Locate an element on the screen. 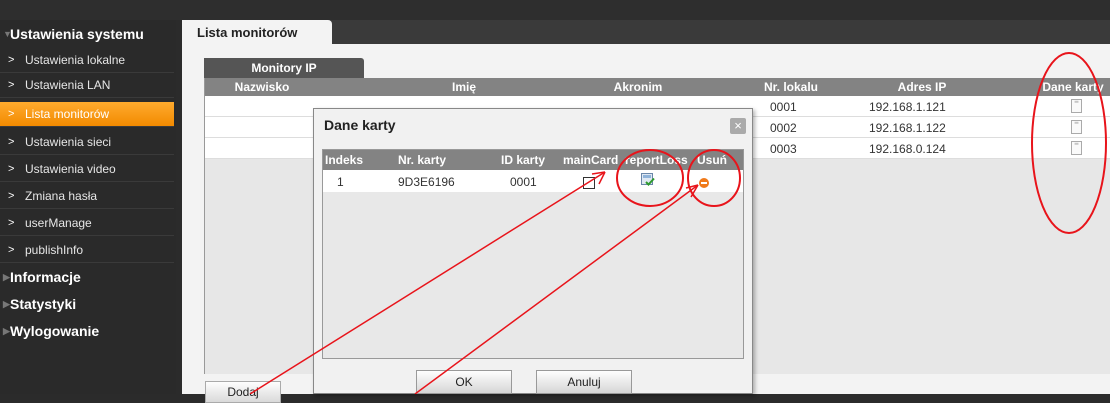  sidebar-item-user-manage: > userManage is located at coordinates (87, 223).